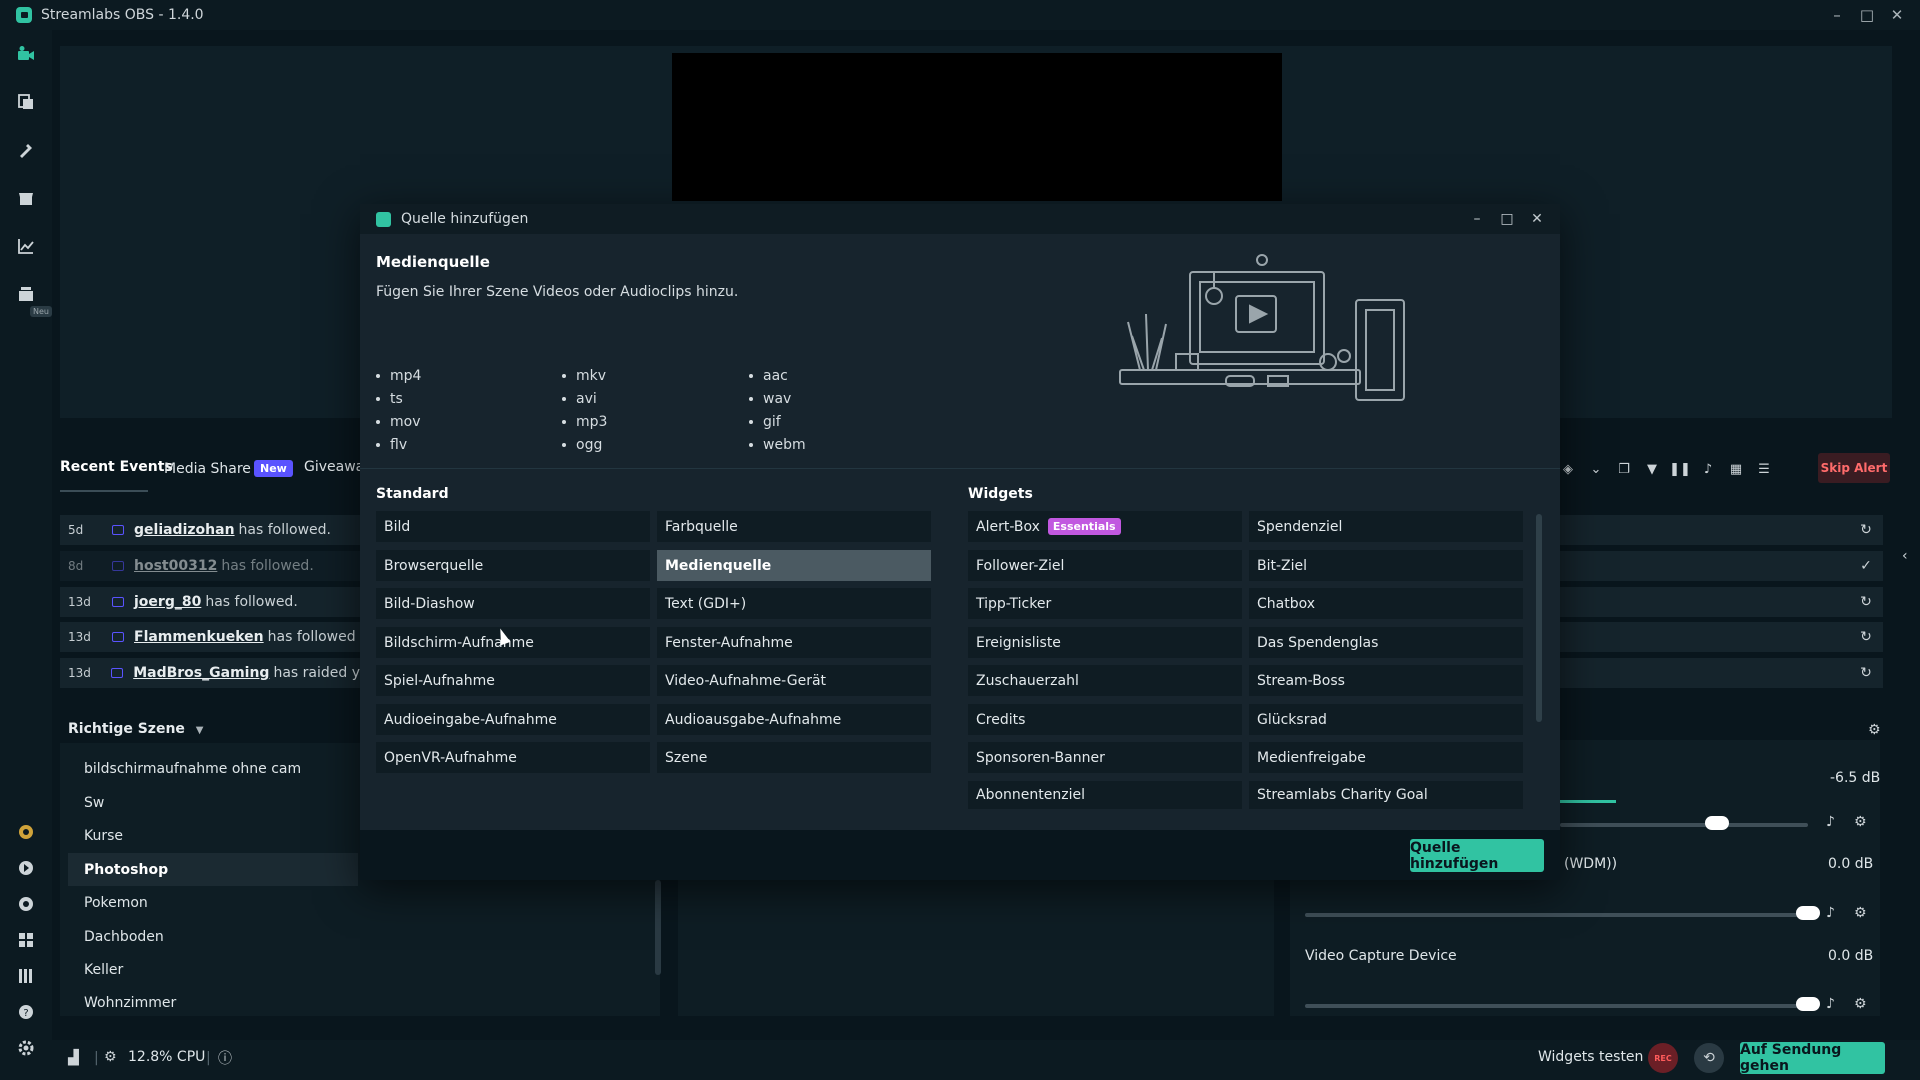 This screenshot has height=1080, width=1920. Describe the element at coordinates (225, 1058) in the screenshot. I see `info-icon: ⓘ` at that location.